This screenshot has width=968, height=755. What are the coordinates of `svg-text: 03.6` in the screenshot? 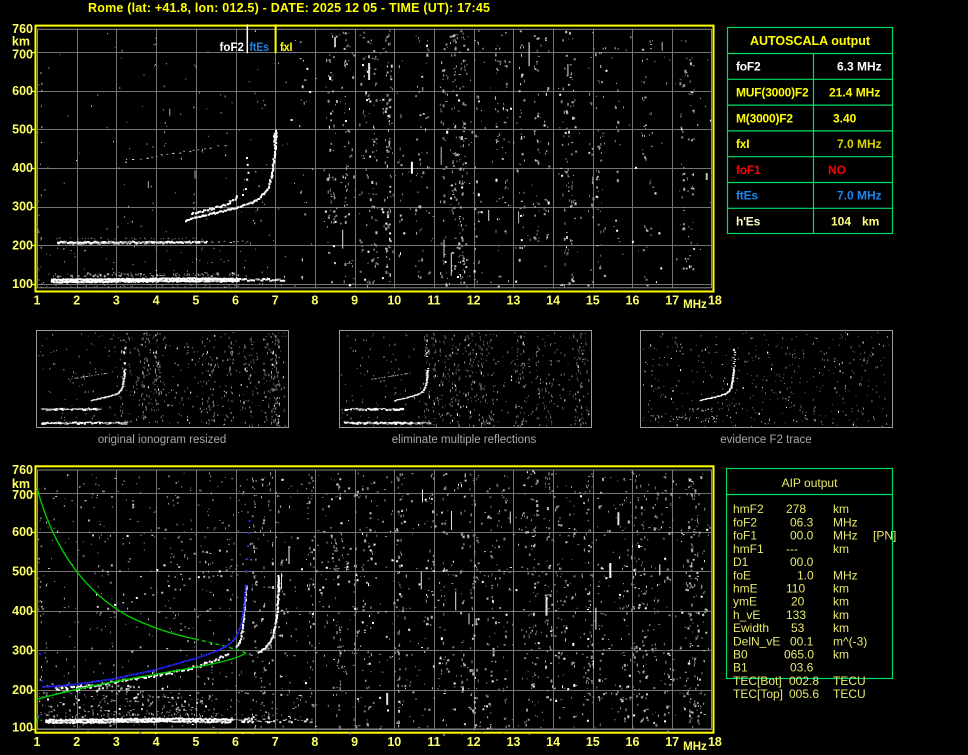 It's located at (802, 668).